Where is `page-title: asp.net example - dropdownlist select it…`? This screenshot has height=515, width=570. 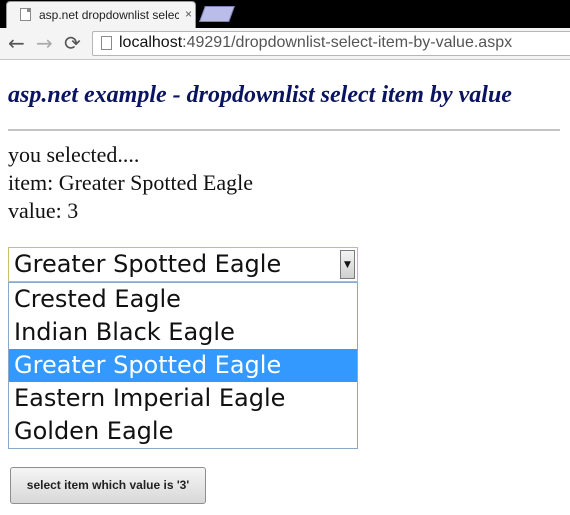
page-title: asp.net example - dropdownlist select it… is located at coordinates (260, 95).